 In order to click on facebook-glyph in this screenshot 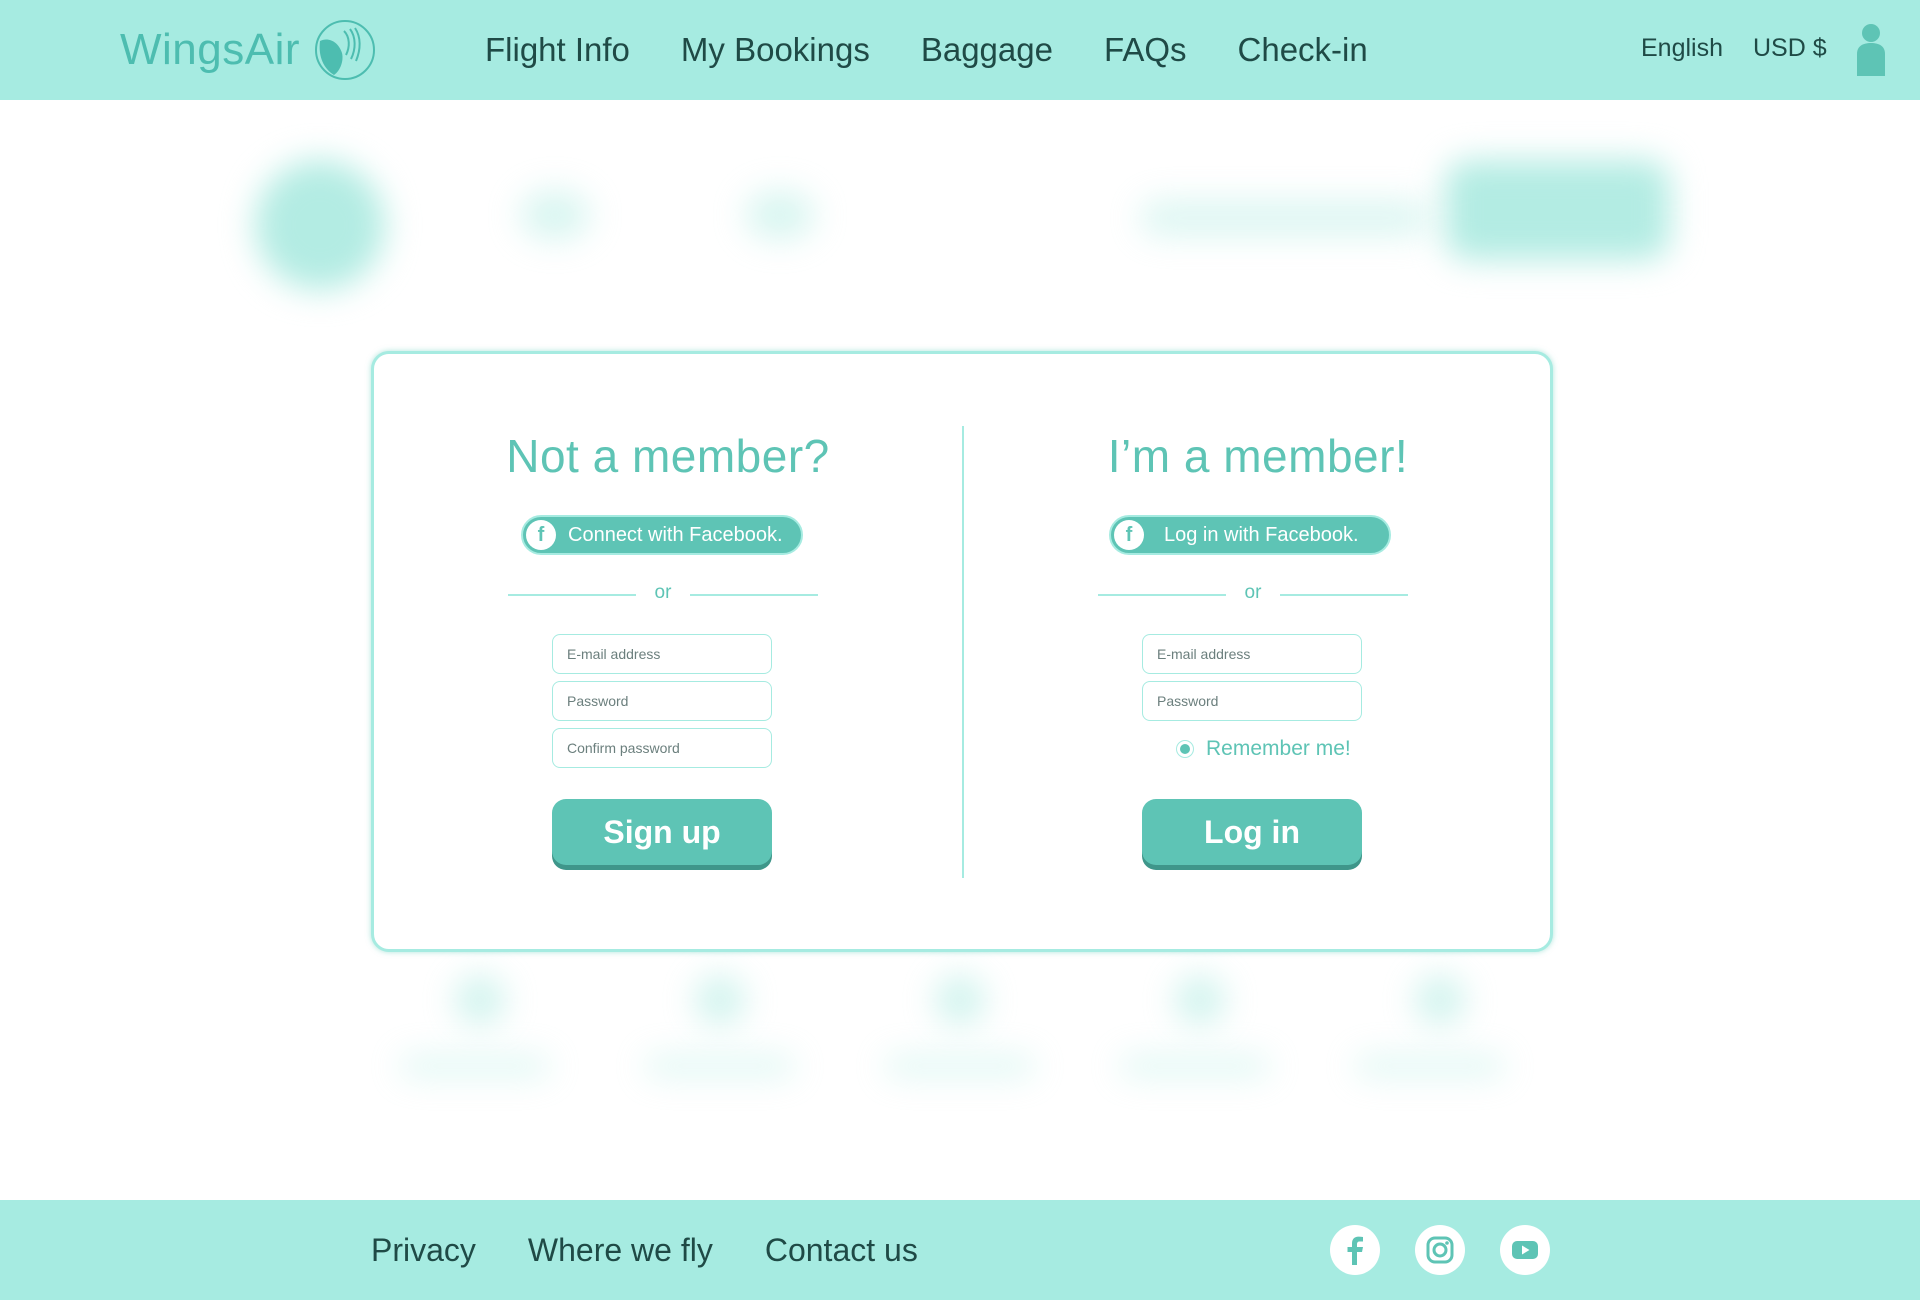, I will do `click(1355, 1250)`.